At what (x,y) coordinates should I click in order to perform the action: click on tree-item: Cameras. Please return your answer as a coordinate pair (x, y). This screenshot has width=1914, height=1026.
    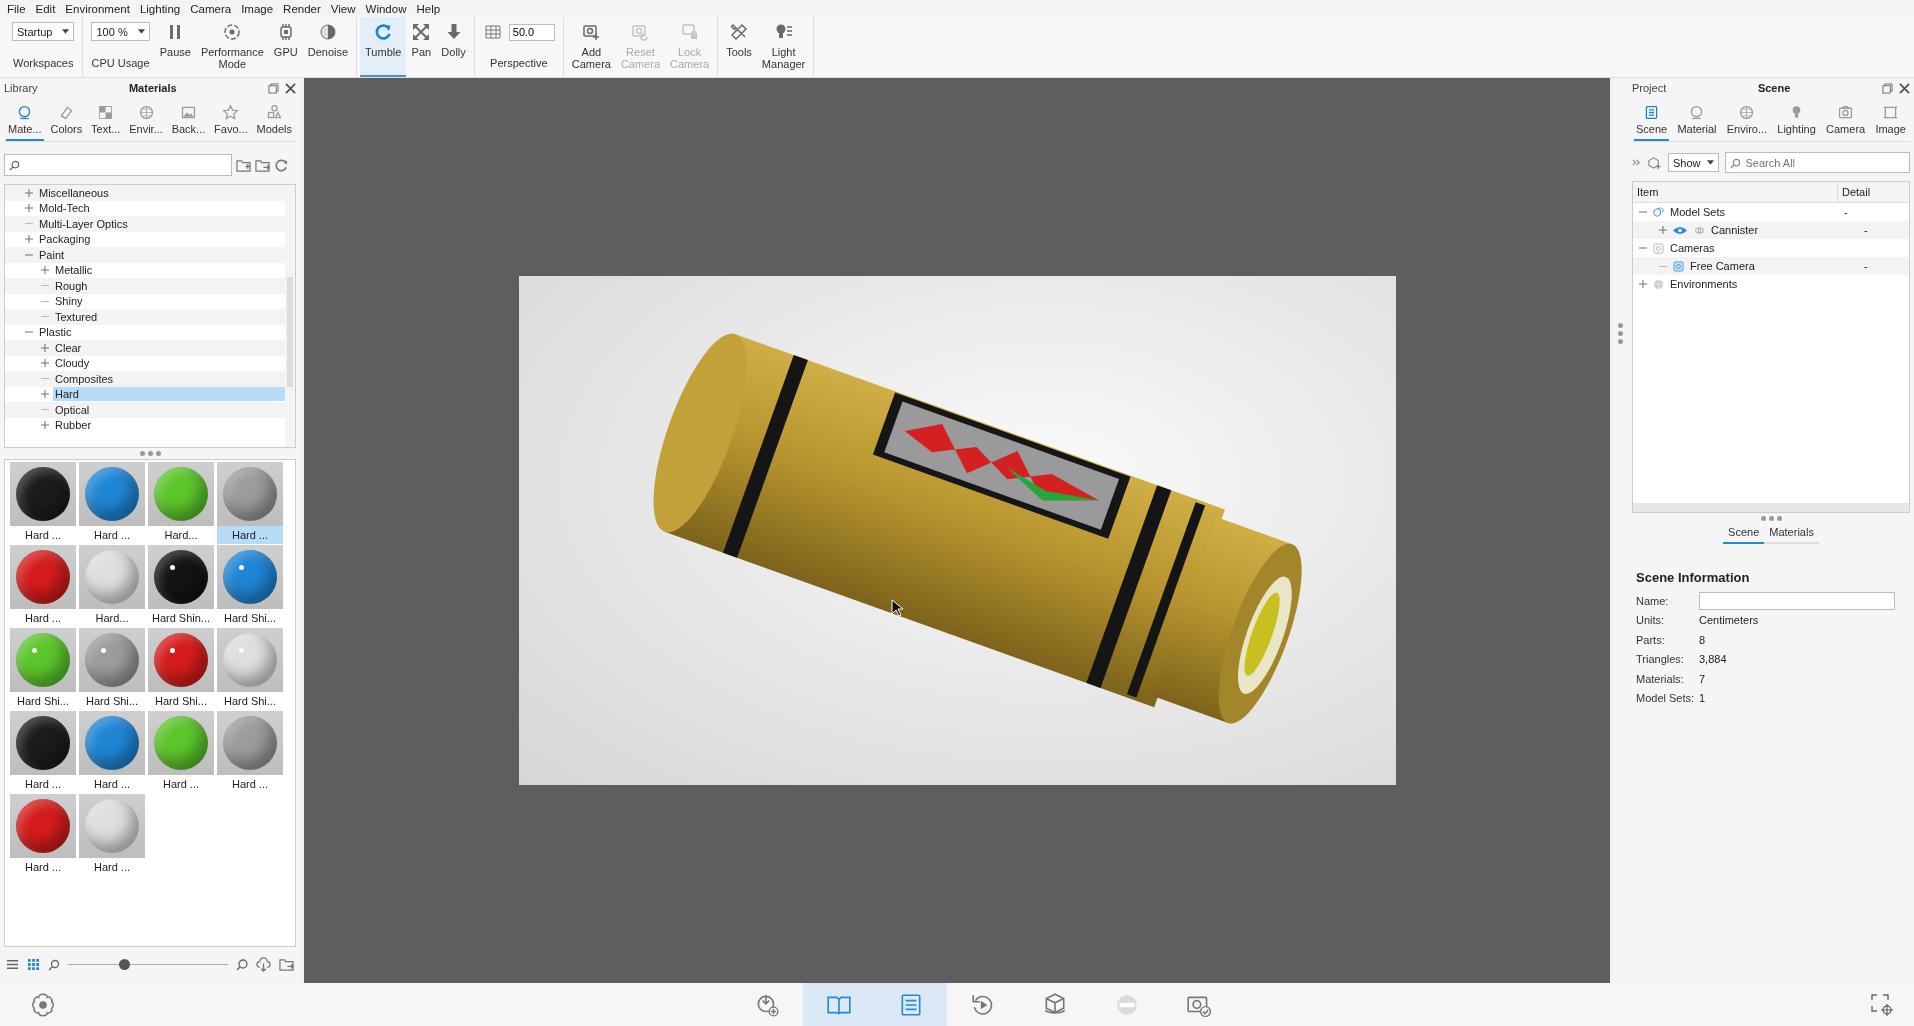
    Looking at the image, I should click on (1692, 248).